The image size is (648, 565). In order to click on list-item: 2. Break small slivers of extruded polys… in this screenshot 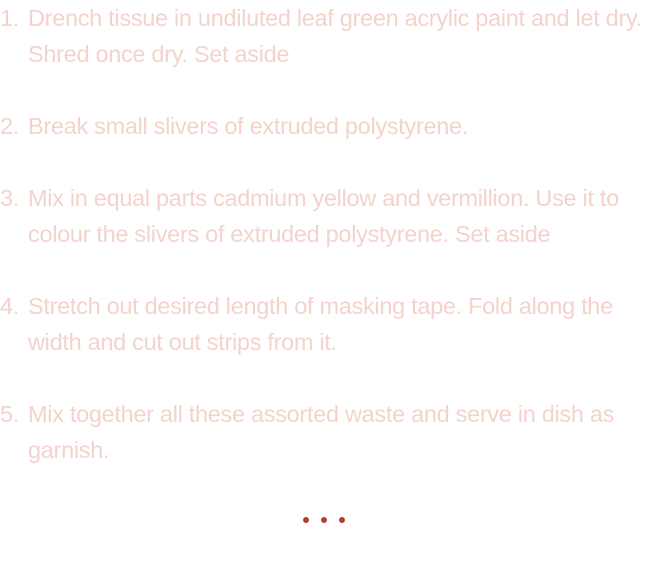, I will do `click(324, 126)`.